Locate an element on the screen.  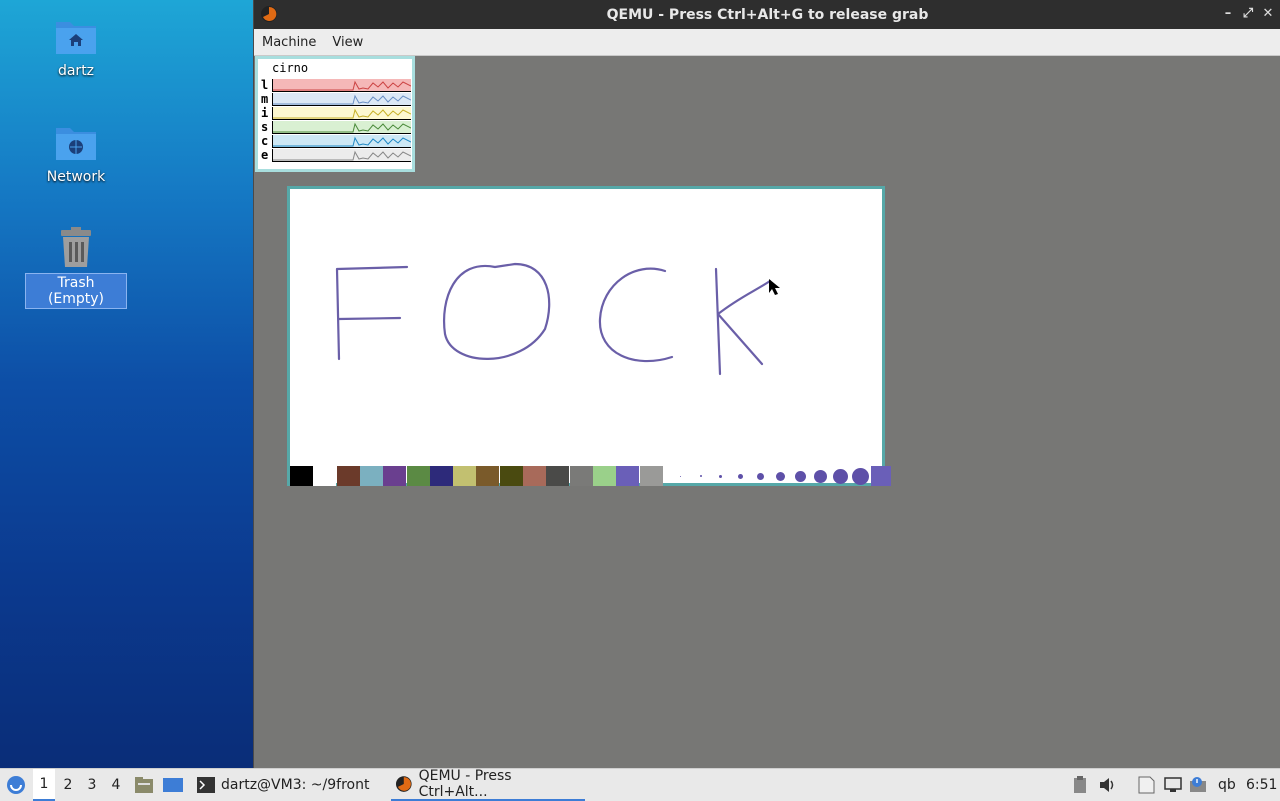
qemu-menubar: Machine View is located at coordinates (767, 42).